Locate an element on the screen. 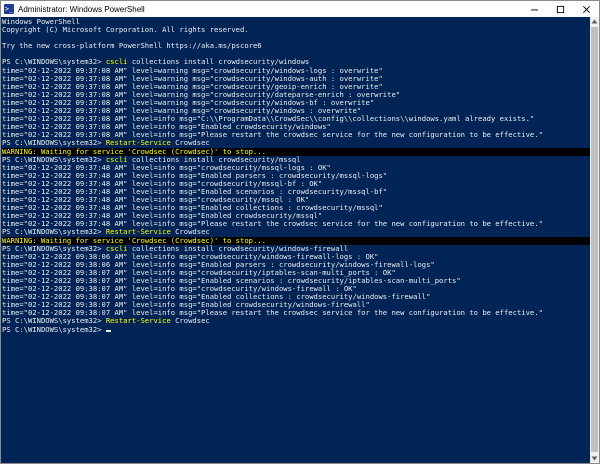 This screenshot has height=464, width=600. close-icon is located at coordinates (586, 9).